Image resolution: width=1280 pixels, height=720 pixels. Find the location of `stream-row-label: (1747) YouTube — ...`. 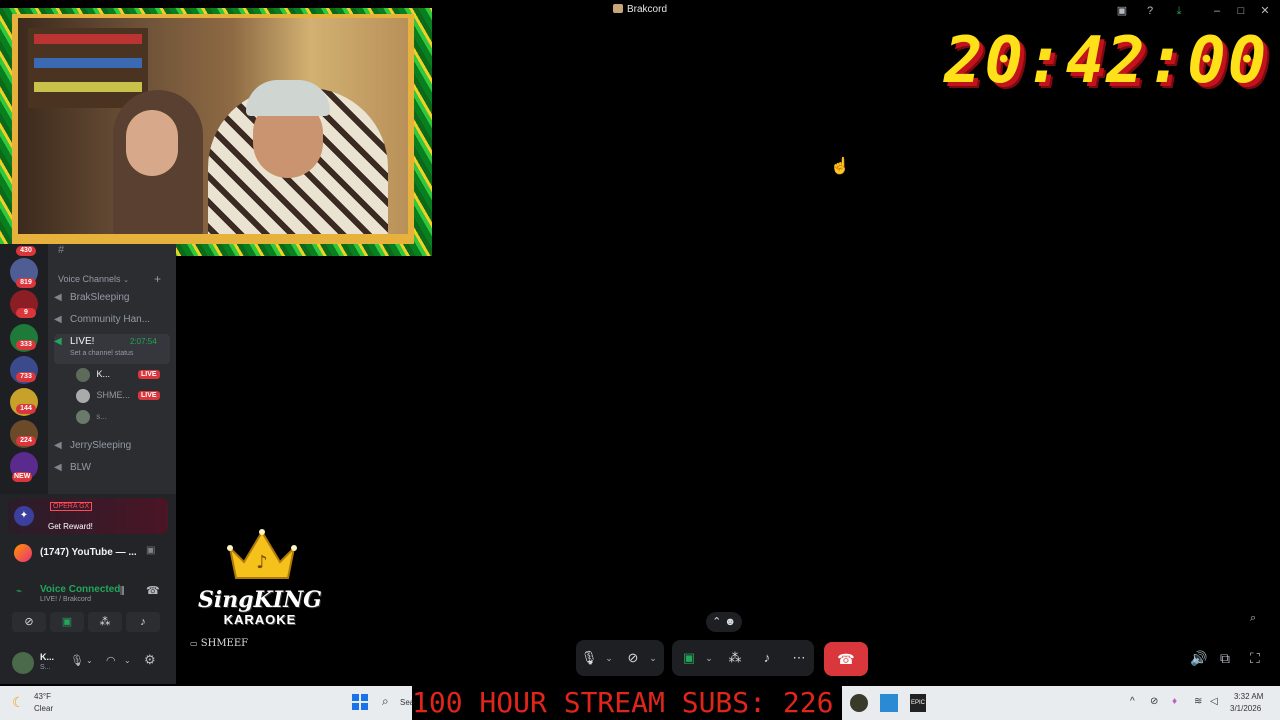

stream-row-label: (1747) YouTube — ... is located at coordinates (88, 552).